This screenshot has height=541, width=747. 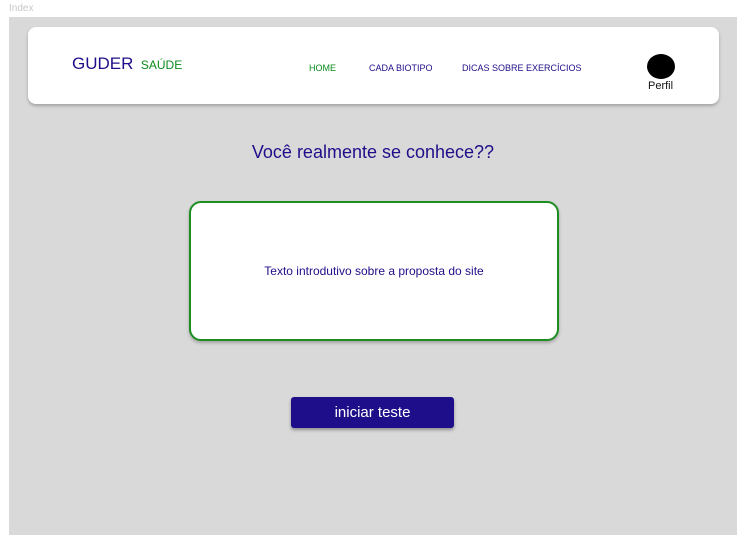 I want to click on nav-link-cada-biotipo: CADA BIOTIPO, so click(x=401, y=68).